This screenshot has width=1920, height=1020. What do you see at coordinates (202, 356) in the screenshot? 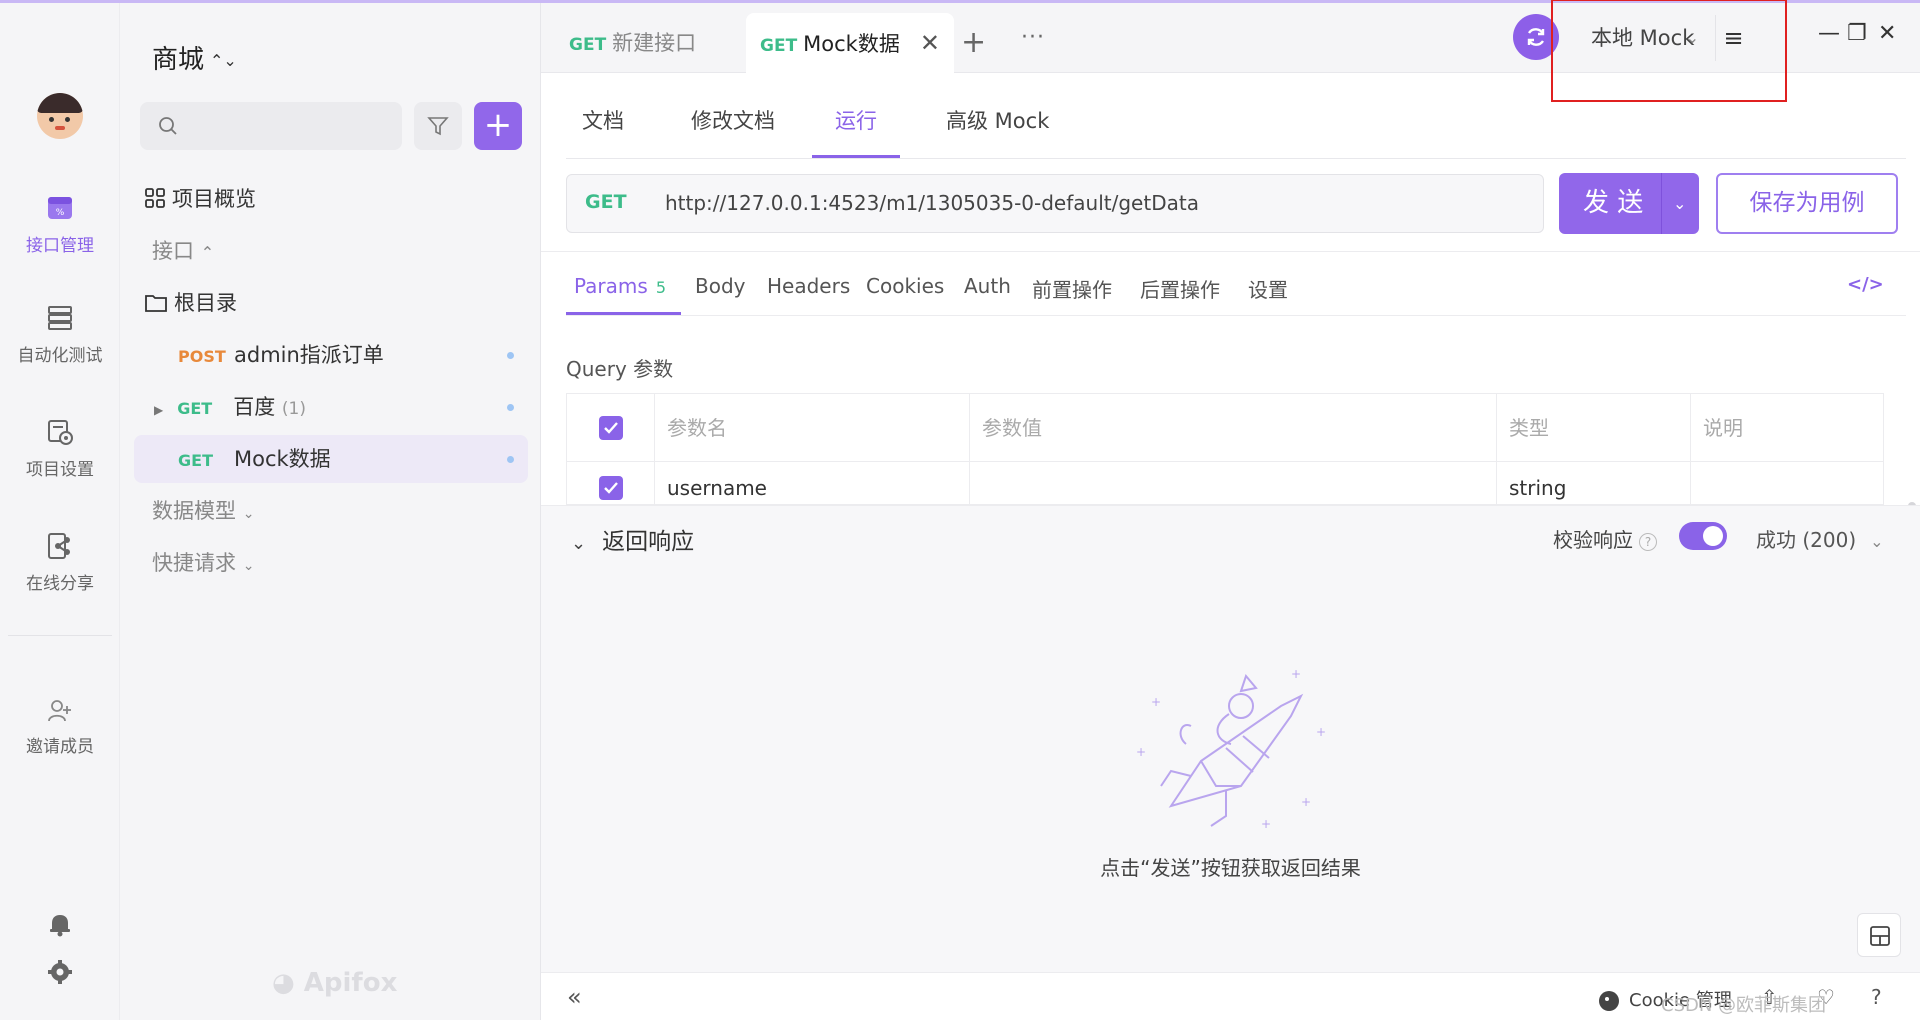
I see `method-badge: POST` at bounding box center [202, 356].